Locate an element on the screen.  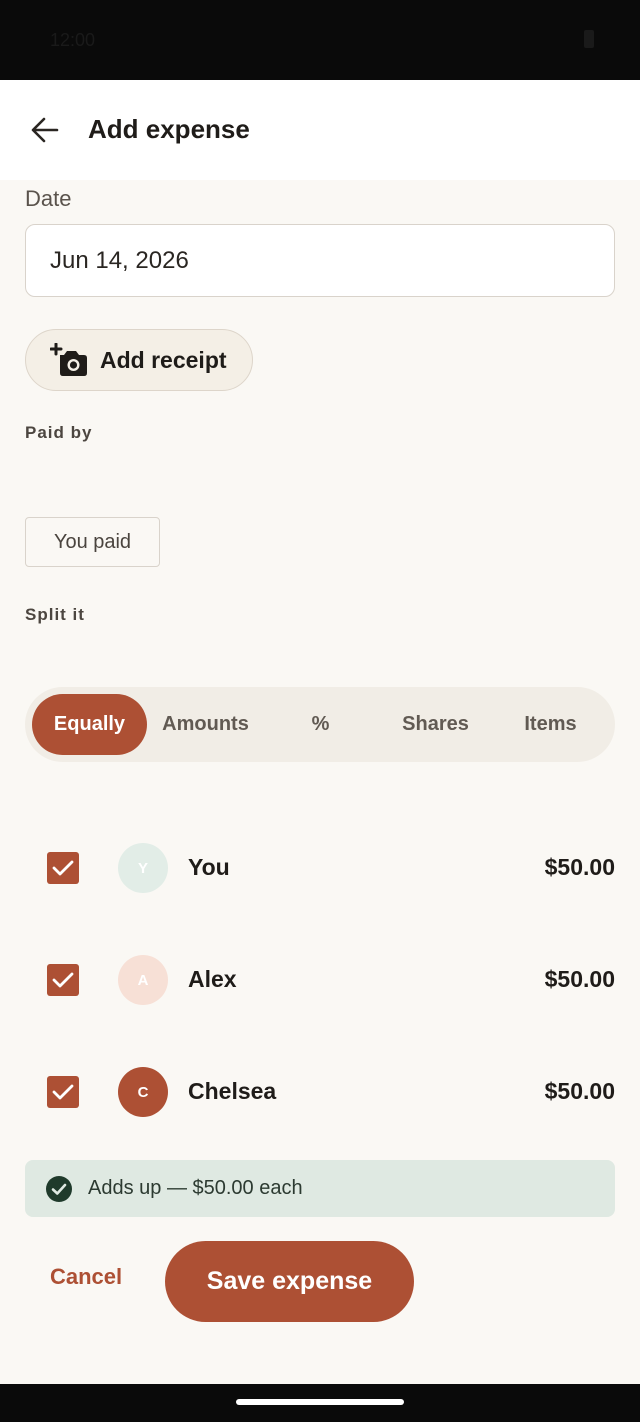
check-circle-icon is located at coordinates (59, 1188).